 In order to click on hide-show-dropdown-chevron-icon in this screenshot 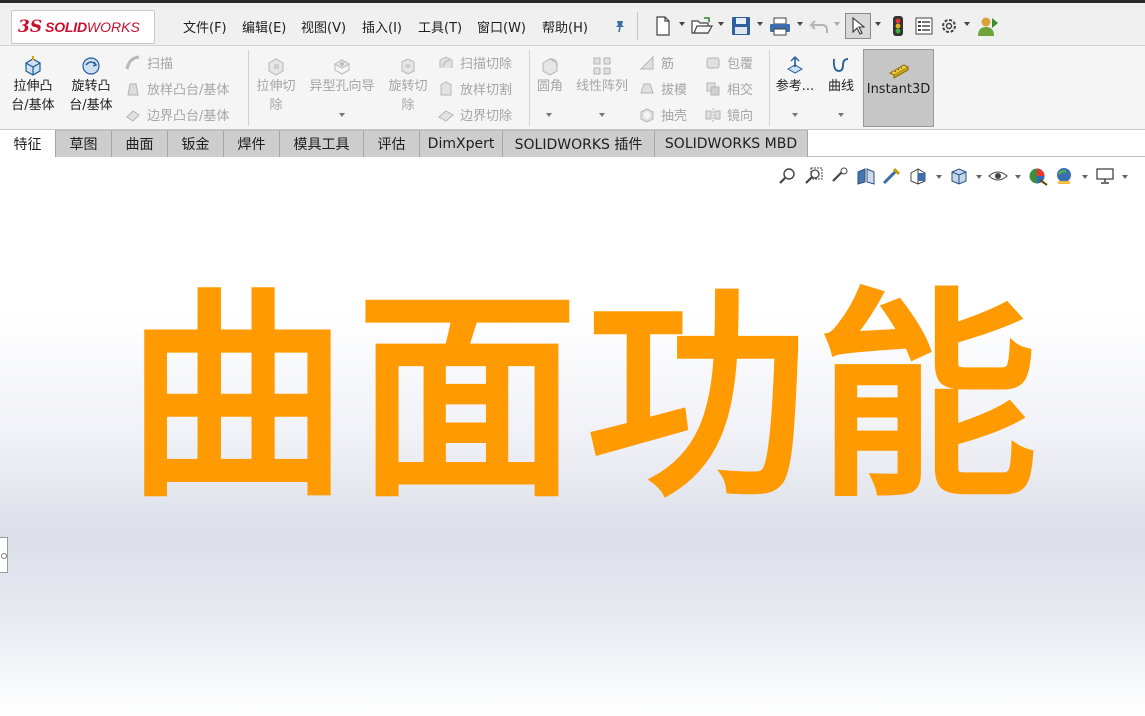, I will do `click(1018, 177)`.